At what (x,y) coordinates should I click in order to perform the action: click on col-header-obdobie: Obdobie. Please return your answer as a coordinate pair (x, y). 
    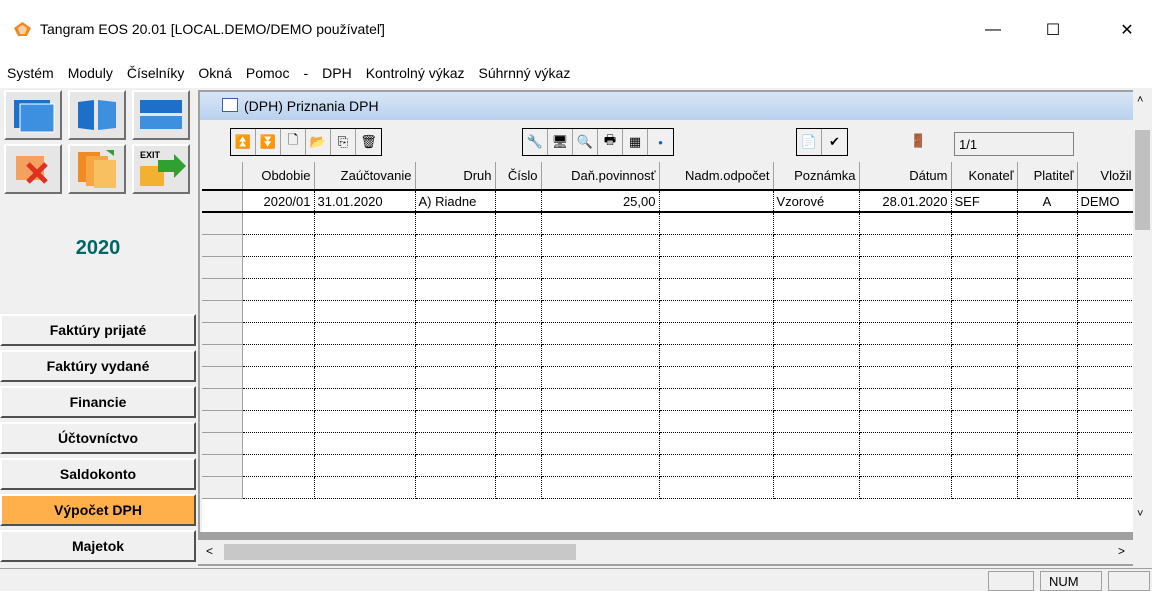
    Looking at the image, I should click on (278, 176).